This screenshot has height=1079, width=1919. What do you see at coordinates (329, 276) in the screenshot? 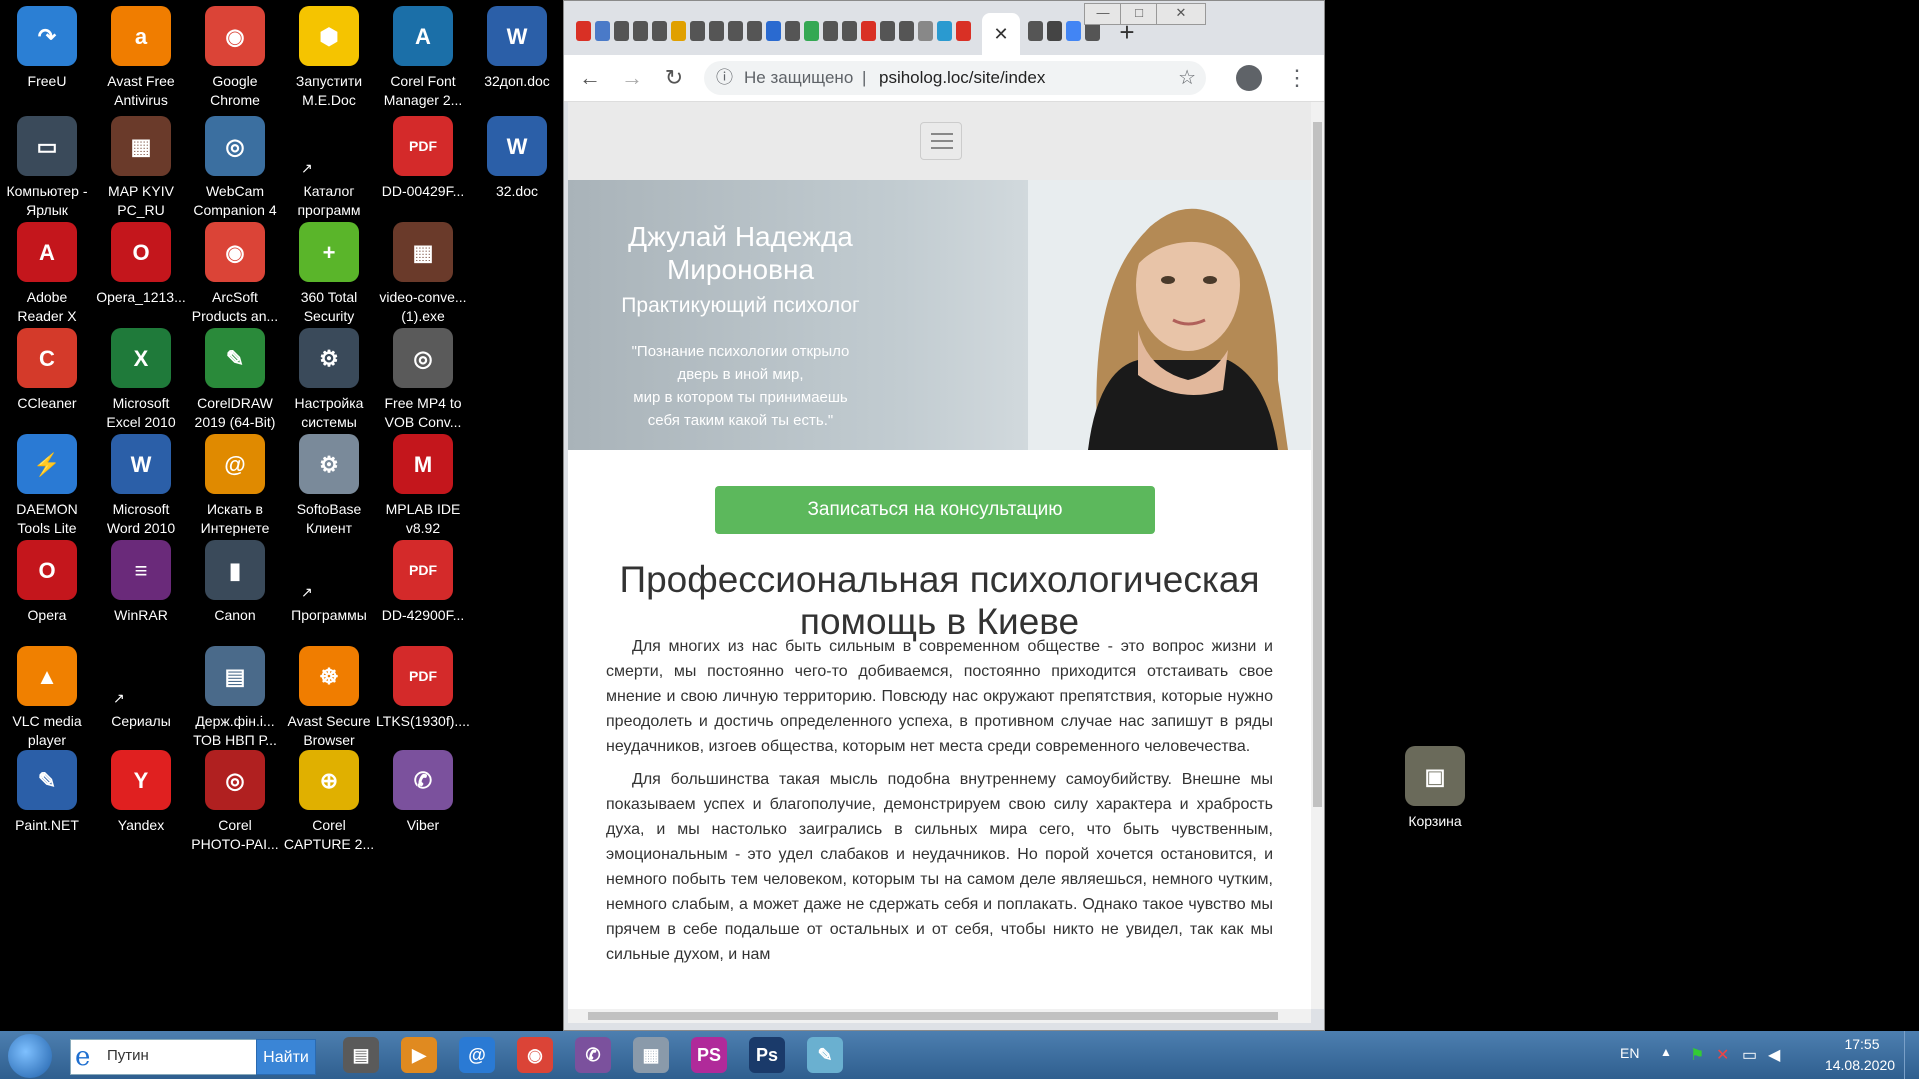
I see `desktop-icon: +360 Total Security` at bounding box center [329, 276].